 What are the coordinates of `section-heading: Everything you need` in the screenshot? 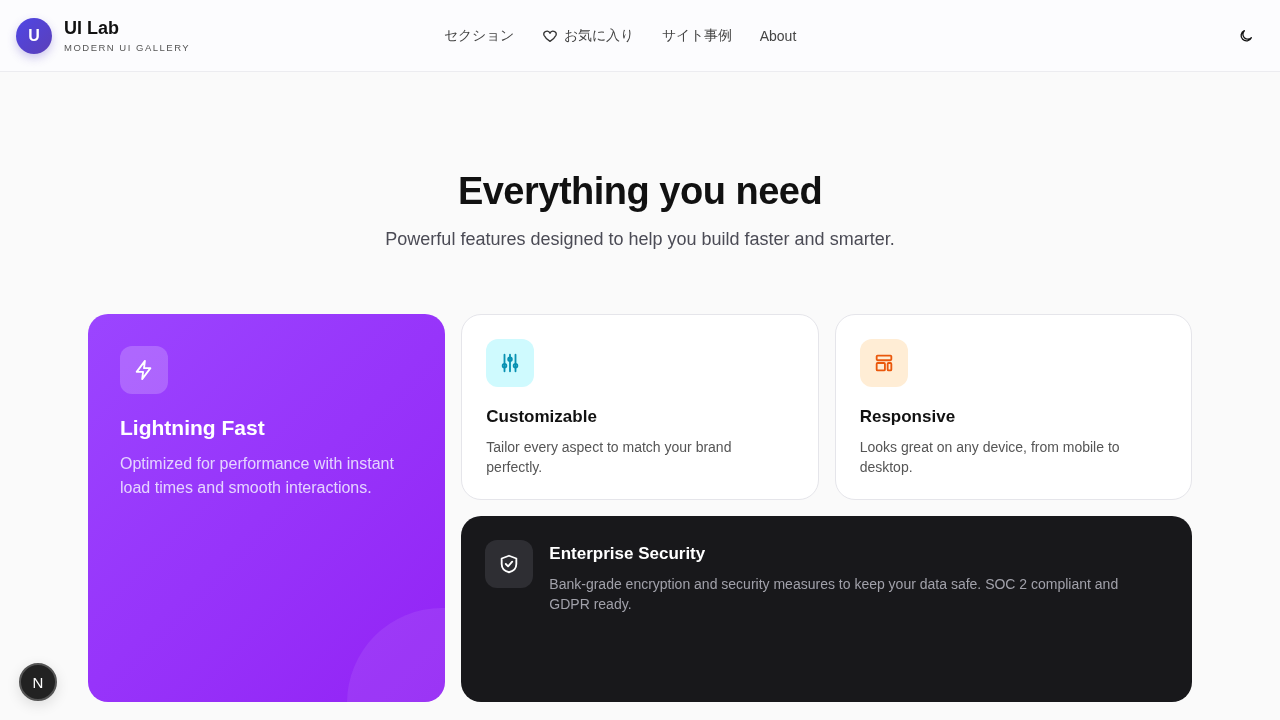 It's located at (640, 191).